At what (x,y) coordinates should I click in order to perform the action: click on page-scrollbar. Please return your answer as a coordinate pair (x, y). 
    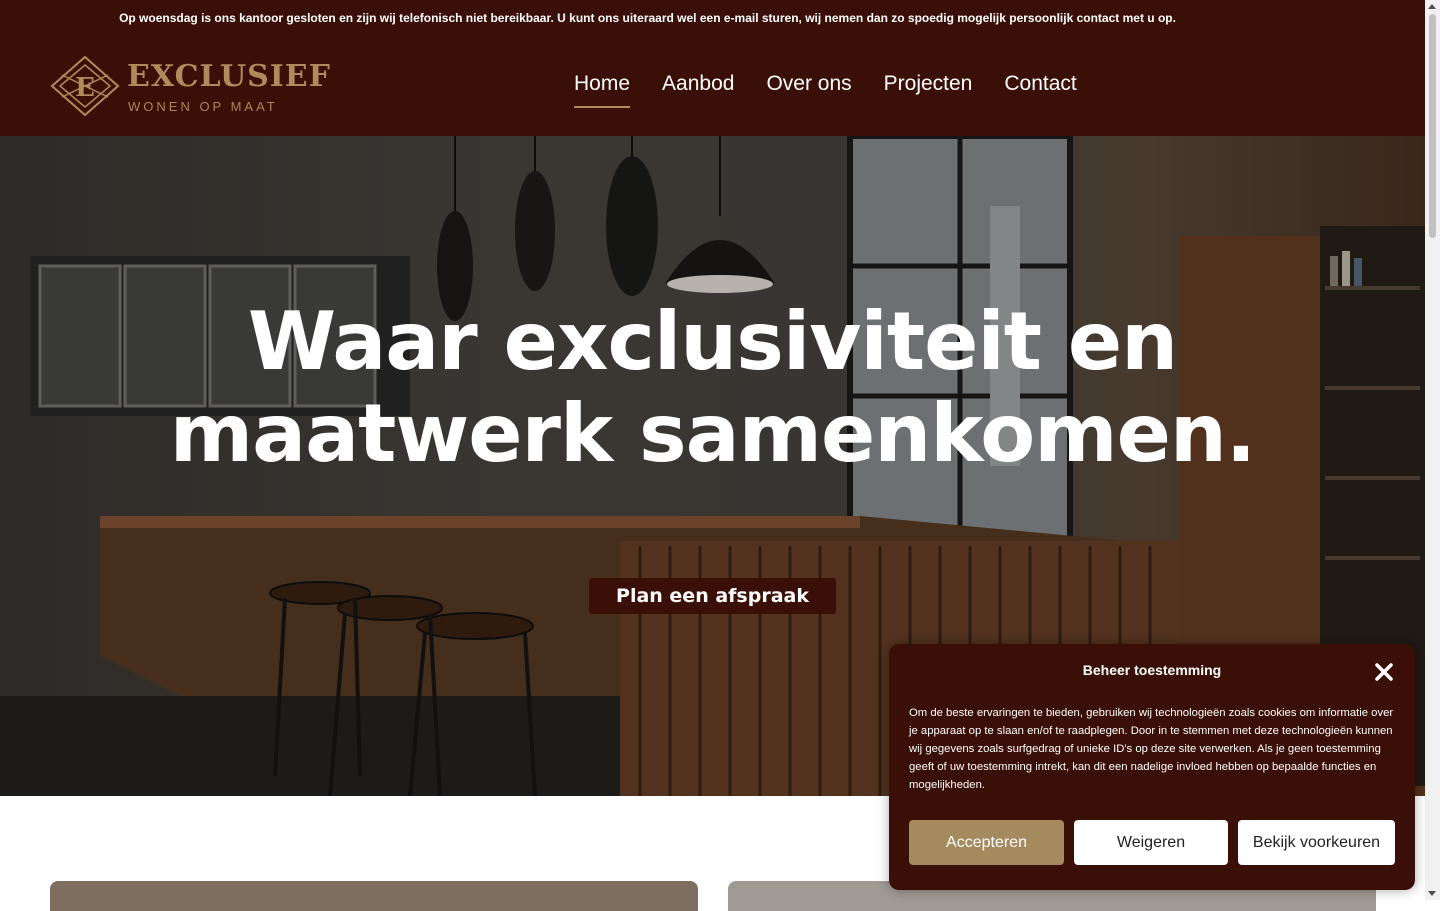
    Looking at the image, I should click on (1432, 450).